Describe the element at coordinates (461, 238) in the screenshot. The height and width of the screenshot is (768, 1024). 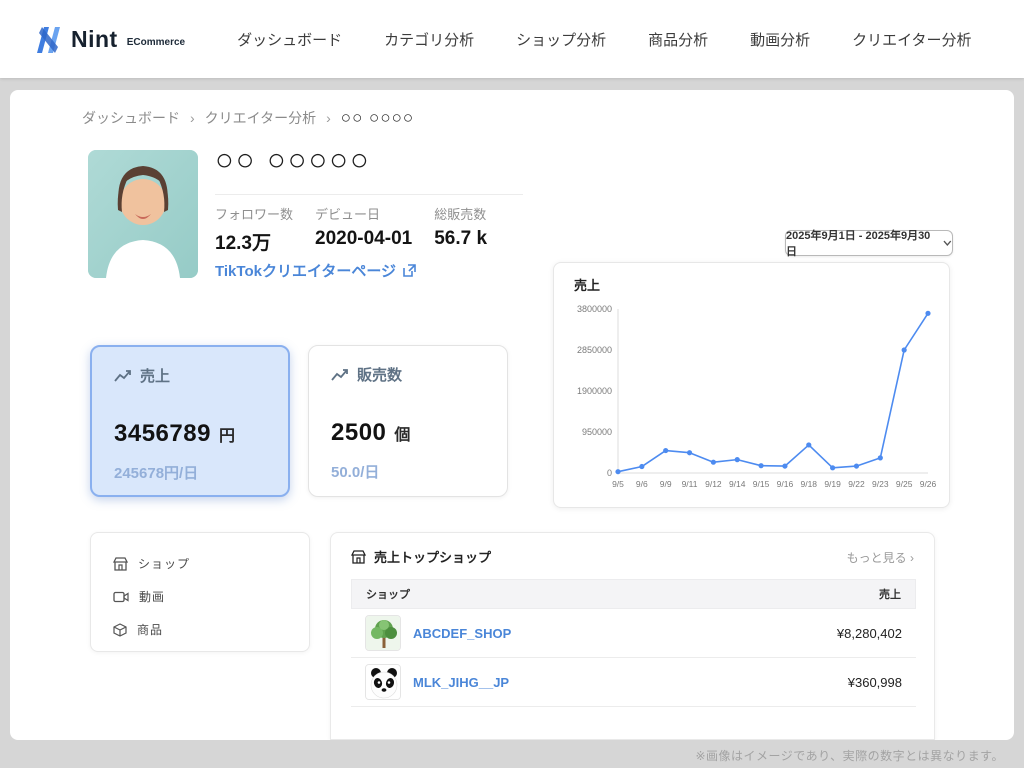
I see `stat-total-sales-value: 56.7 k` at that location.